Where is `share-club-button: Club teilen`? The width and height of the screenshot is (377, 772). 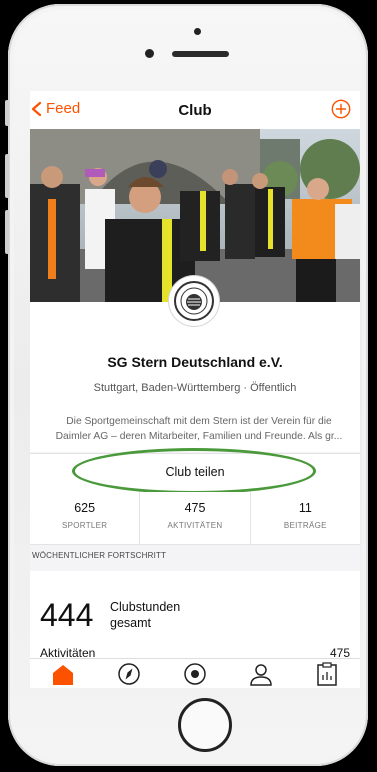
share-club-button: Club teilen is located at coordinates (195, 472).